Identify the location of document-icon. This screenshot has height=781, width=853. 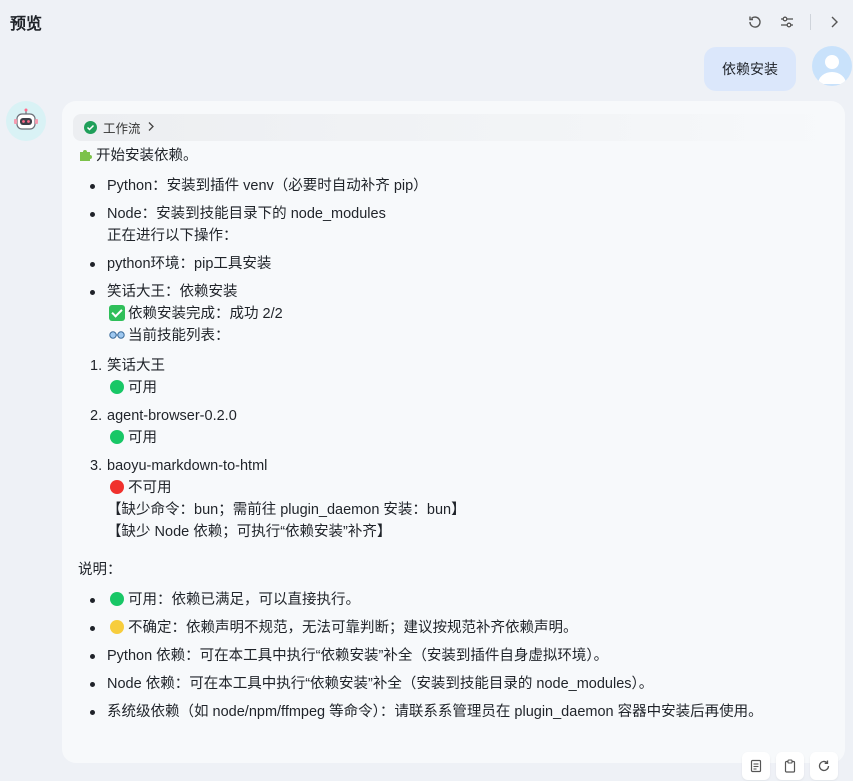
(756, 766).